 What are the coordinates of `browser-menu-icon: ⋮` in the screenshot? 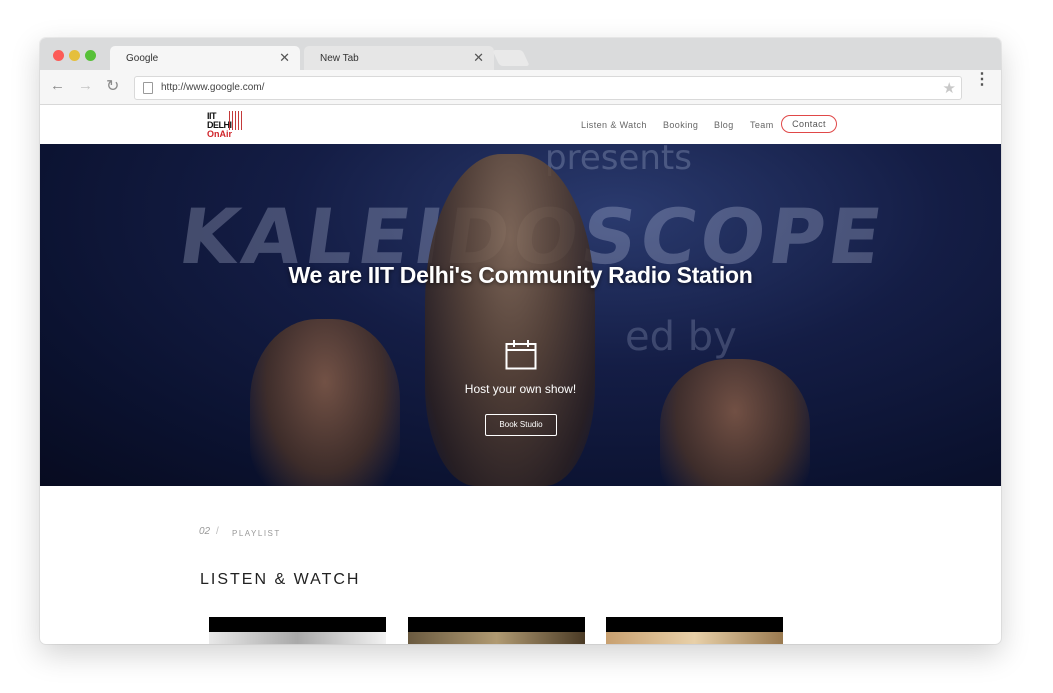 It's located at (982, 80).